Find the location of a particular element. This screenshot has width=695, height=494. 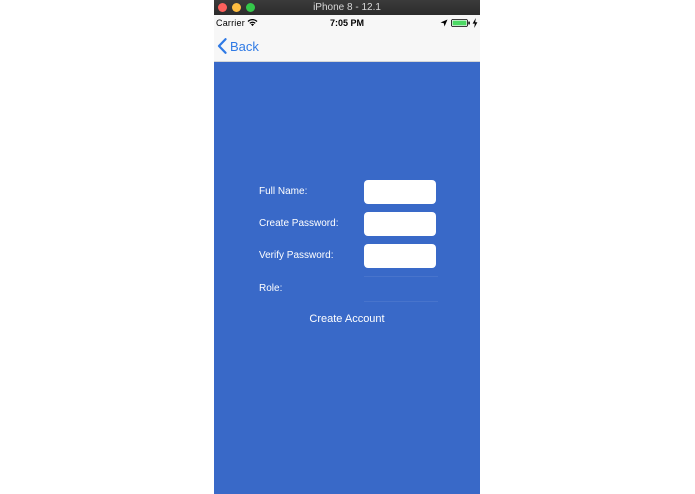

full-name-input is located at coordinates (400, 192).